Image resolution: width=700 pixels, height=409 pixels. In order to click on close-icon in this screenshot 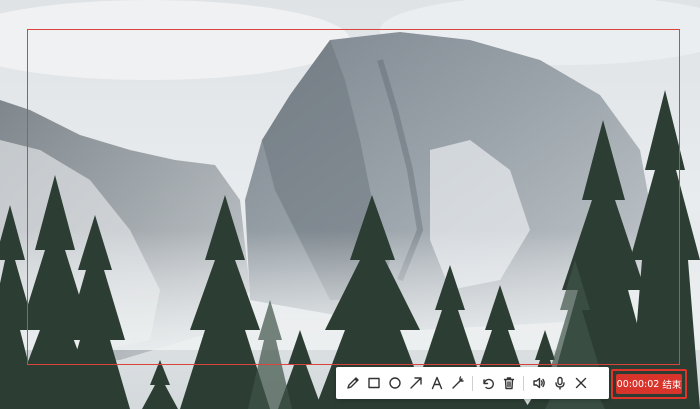, I will do `click(580, 383)`.